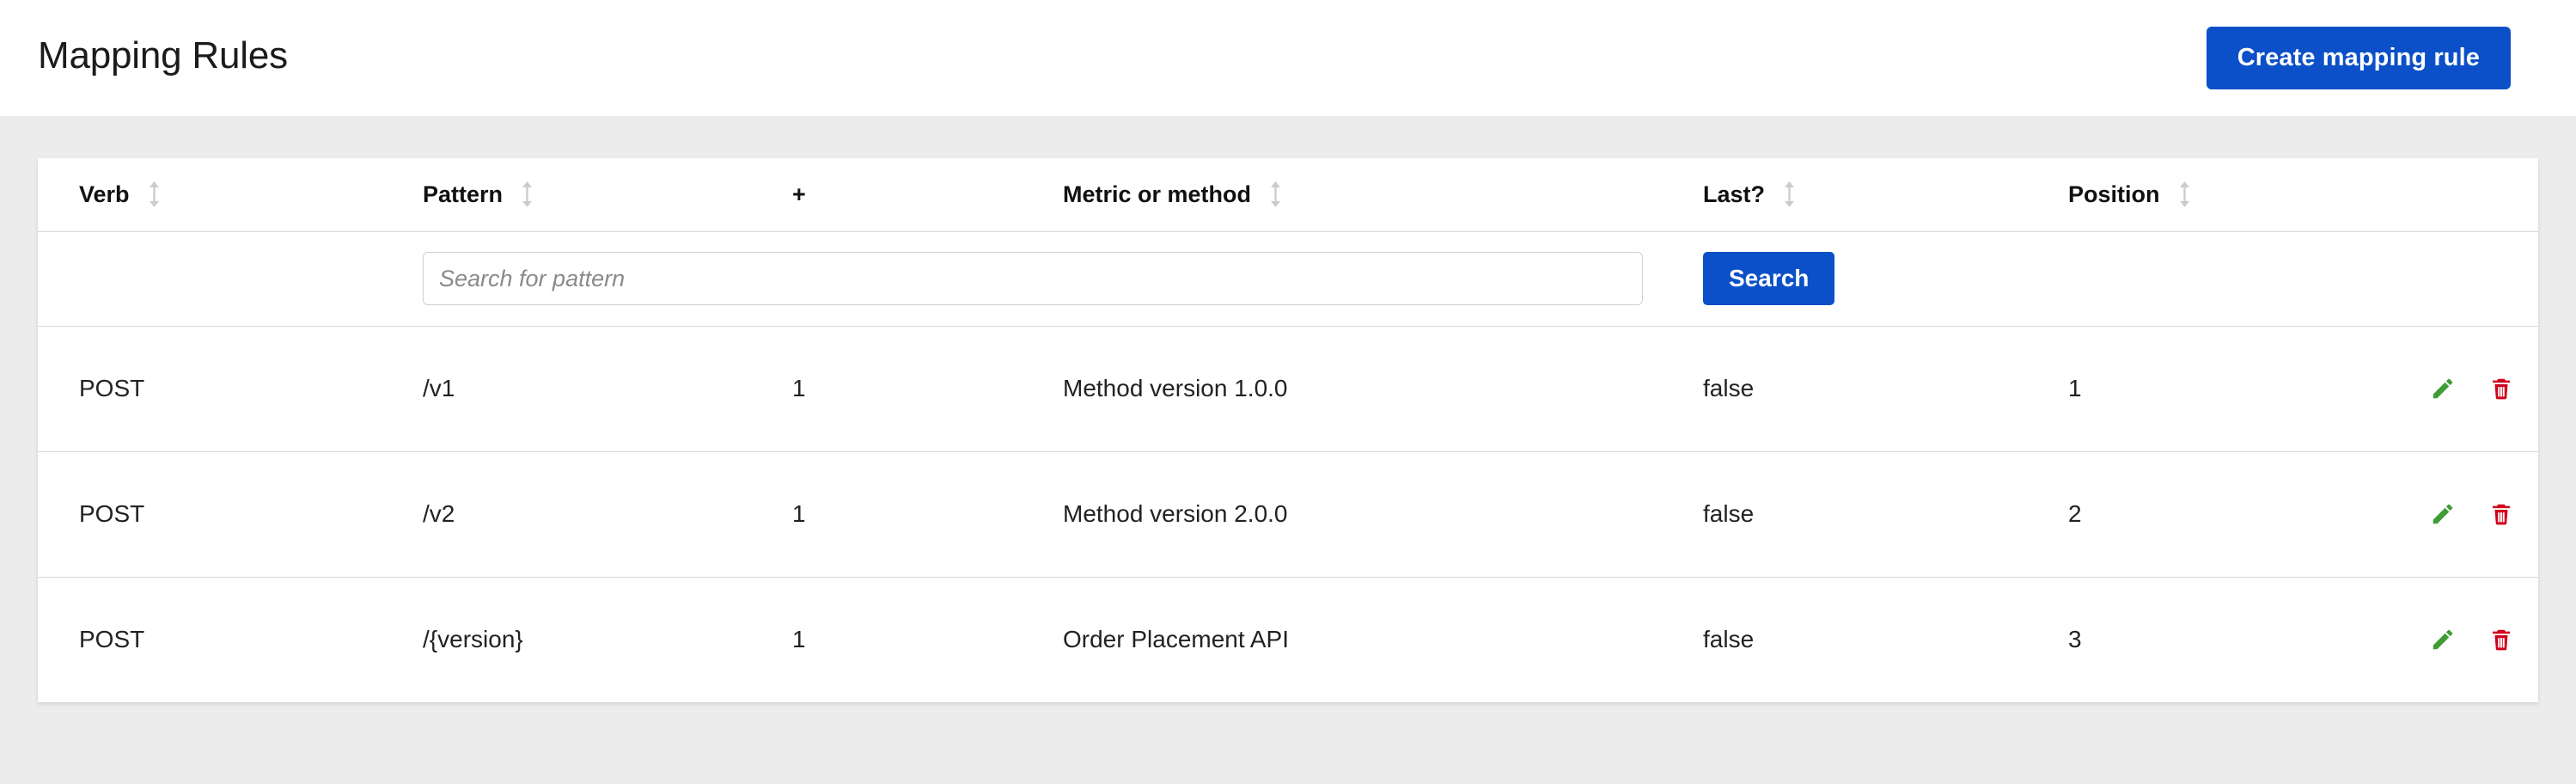  What do you see at coordinates (566, 389) in the screenshot?
I see `cell-pattern: /v1` at bounding box center [566, 389].